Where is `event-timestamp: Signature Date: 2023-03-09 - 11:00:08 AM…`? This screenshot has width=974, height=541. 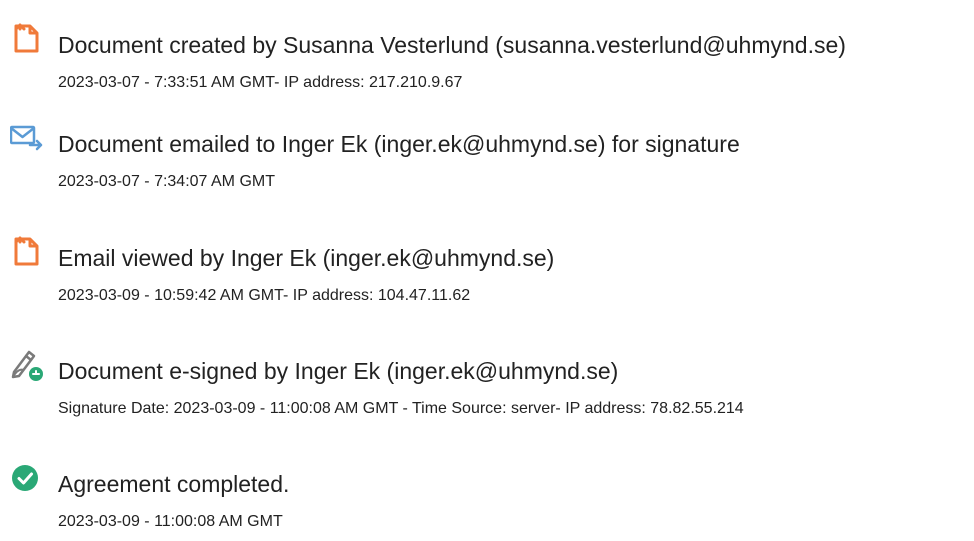 event-timestamp: Signature Date: 2023-03-09 - 11:00:08 AM… is located at coordinates (401, 408).